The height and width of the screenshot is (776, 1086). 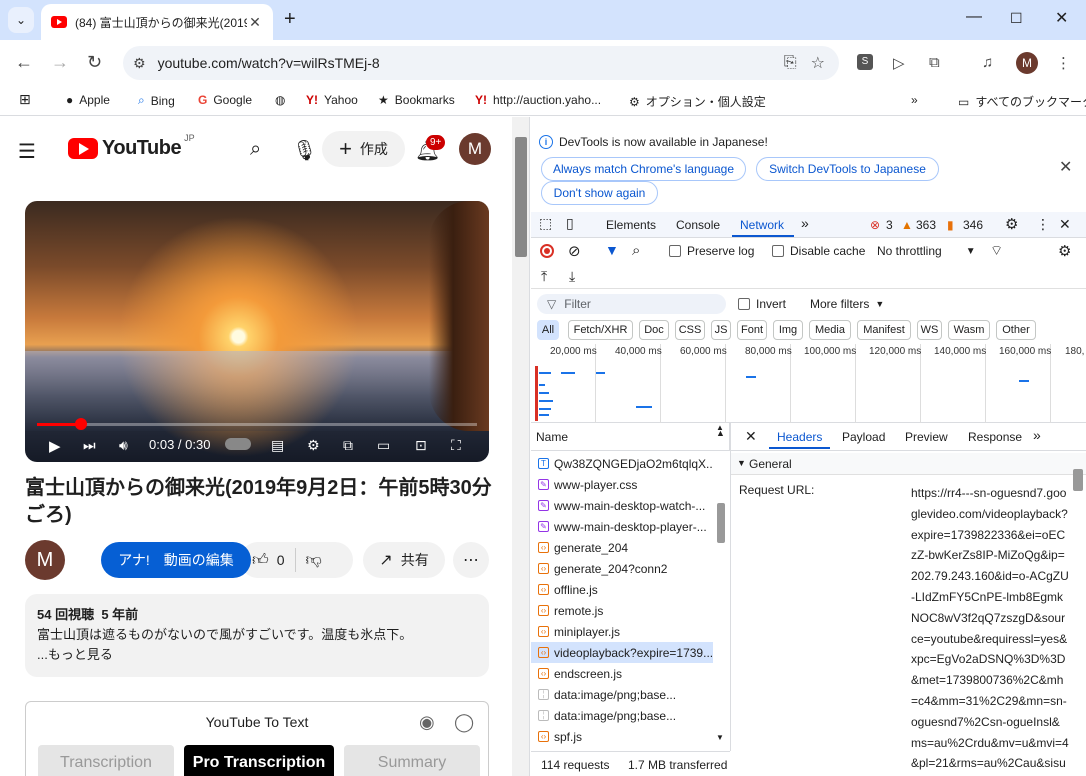 What do you see at coordinates (1016, 330) in the screenshot?
I see `filter-type-other: Other` at bounding box center [1016, 330].